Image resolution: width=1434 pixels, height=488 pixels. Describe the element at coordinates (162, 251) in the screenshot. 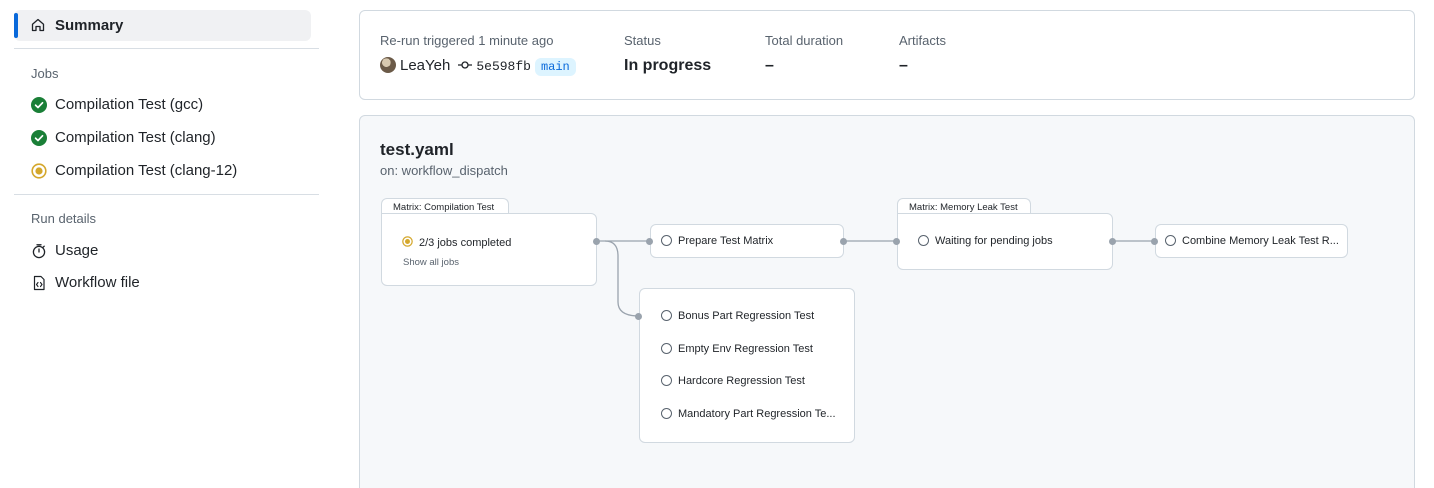

I see `sidebar-usage: Usage` at that location.